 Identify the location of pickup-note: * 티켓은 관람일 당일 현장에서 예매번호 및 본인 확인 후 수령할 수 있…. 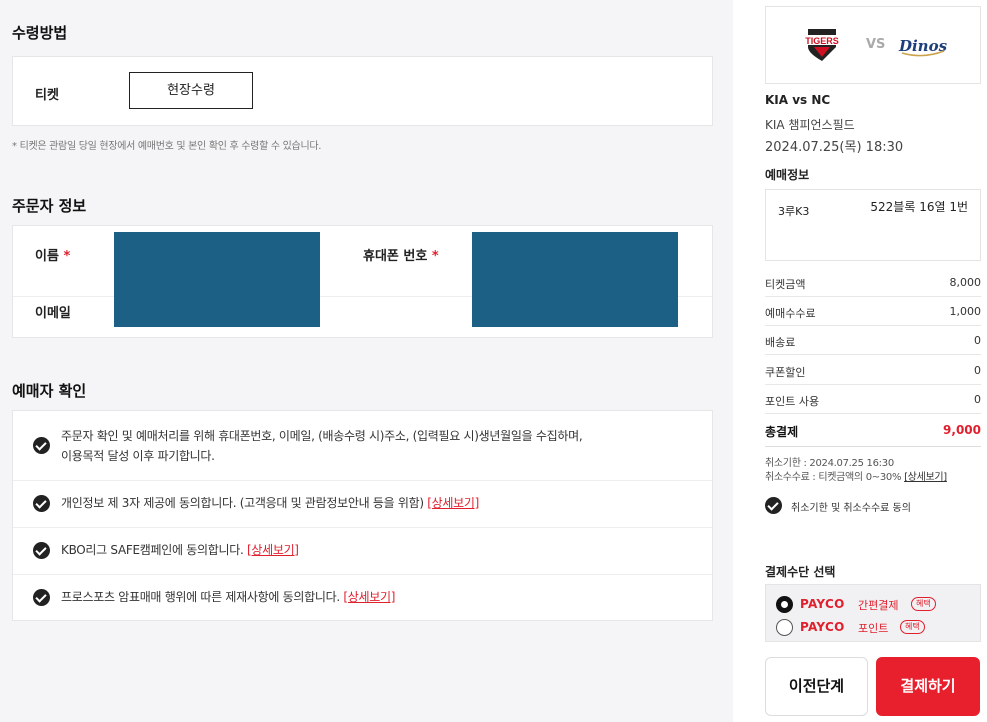
(167, 146).